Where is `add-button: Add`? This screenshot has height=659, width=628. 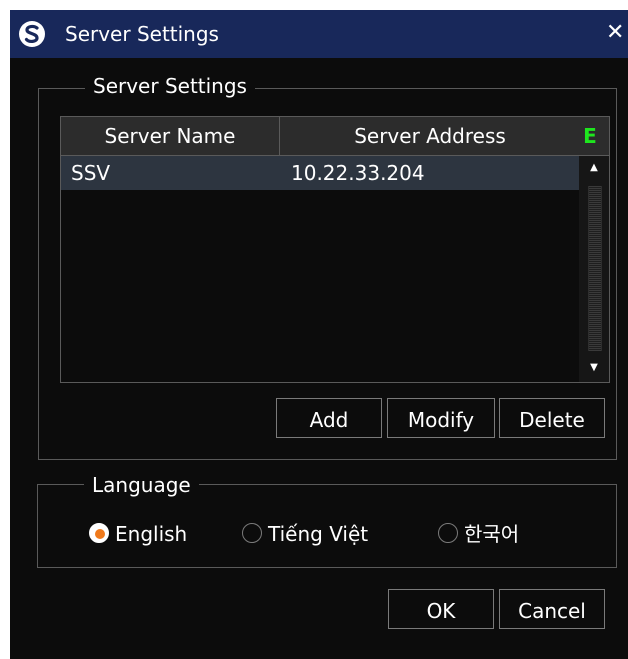
add-button: Add is located at coordinates (329, 418).